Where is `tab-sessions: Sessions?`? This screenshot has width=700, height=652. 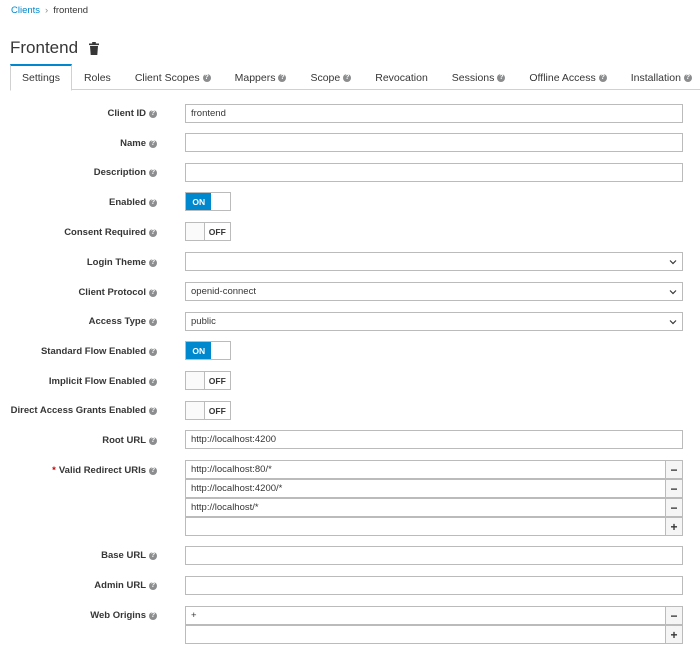 tab-sessions: Sessions? is located at coordinates (479, 77).